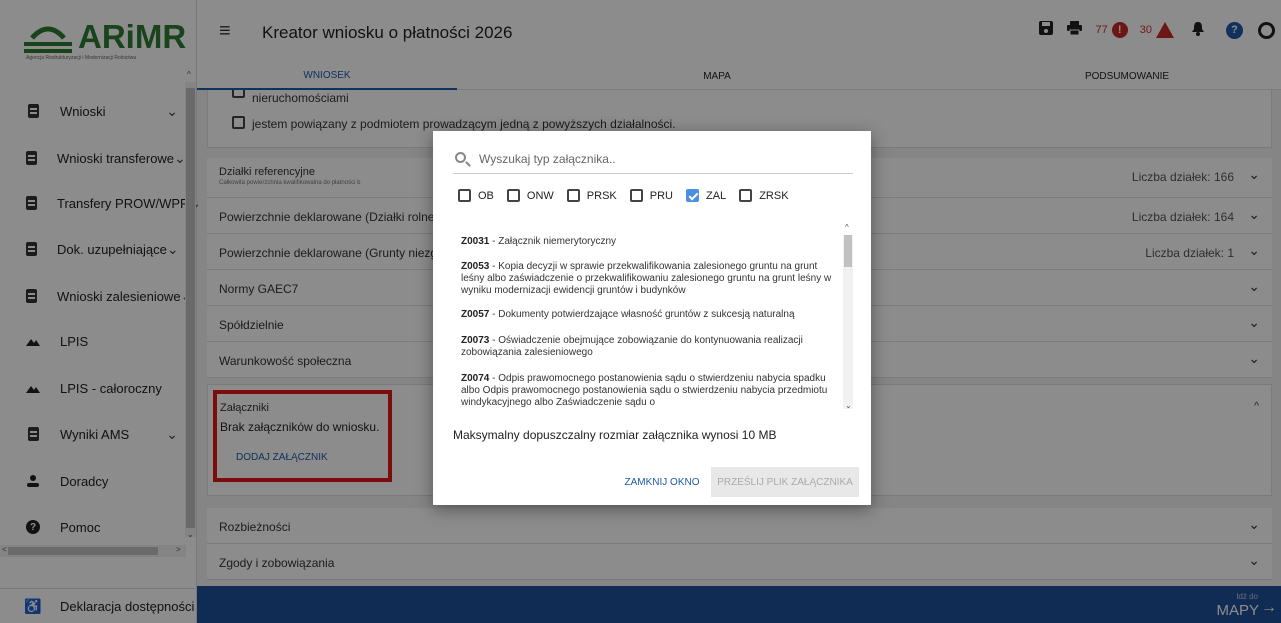  Describe the element at coordinates (662, 482) in the screenshot. I see `close-dialog-button: ZAMKNIJ OKNO` at that location.